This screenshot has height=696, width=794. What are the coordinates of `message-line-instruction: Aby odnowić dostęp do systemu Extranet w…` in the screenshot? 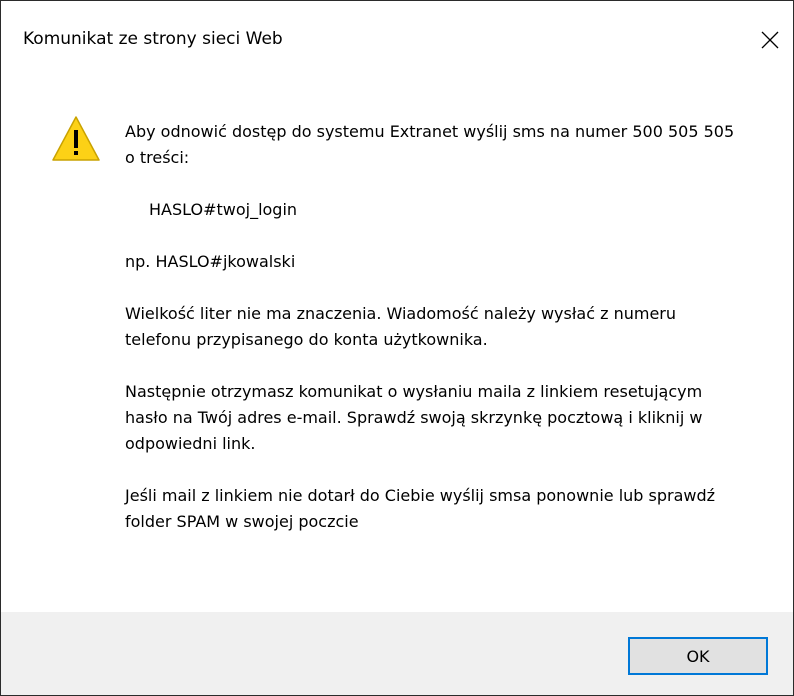 It's located at (430, 144).